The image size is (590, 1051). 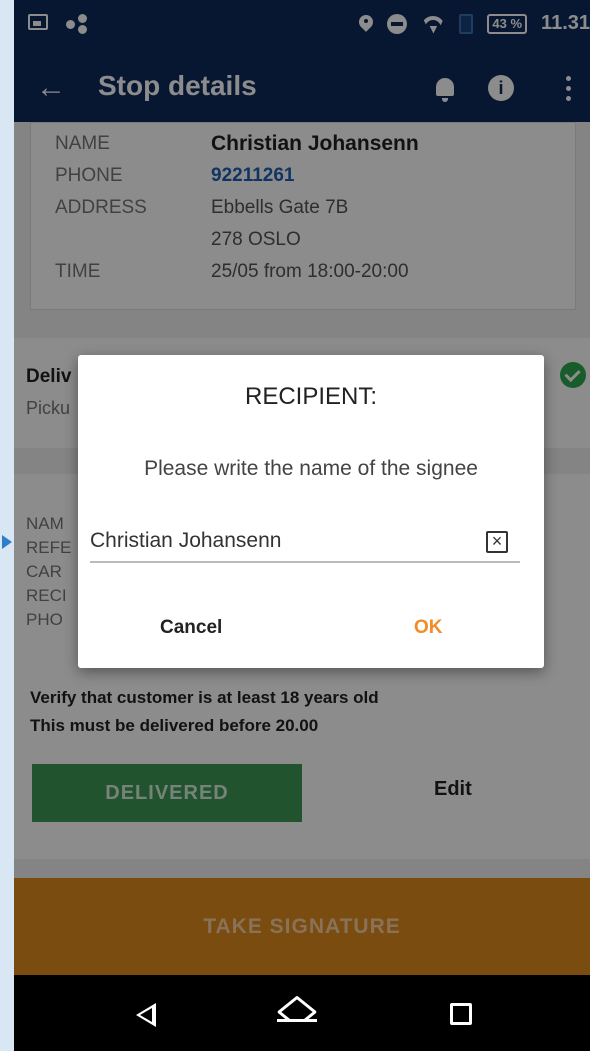 What do you see at coordinates (305, 542) in the screenshot?
I see `signee-name-input` at bounding box center [305, 542].